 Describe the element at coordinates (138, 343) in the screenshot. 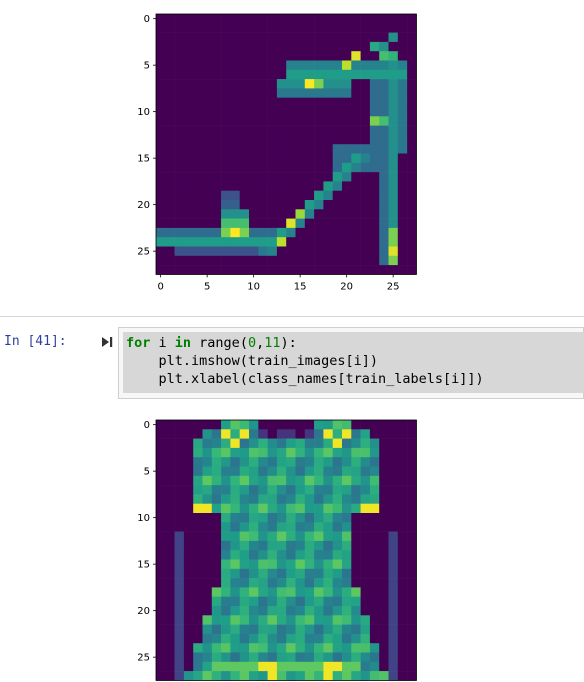

I see `keyword-for: for` at that location.